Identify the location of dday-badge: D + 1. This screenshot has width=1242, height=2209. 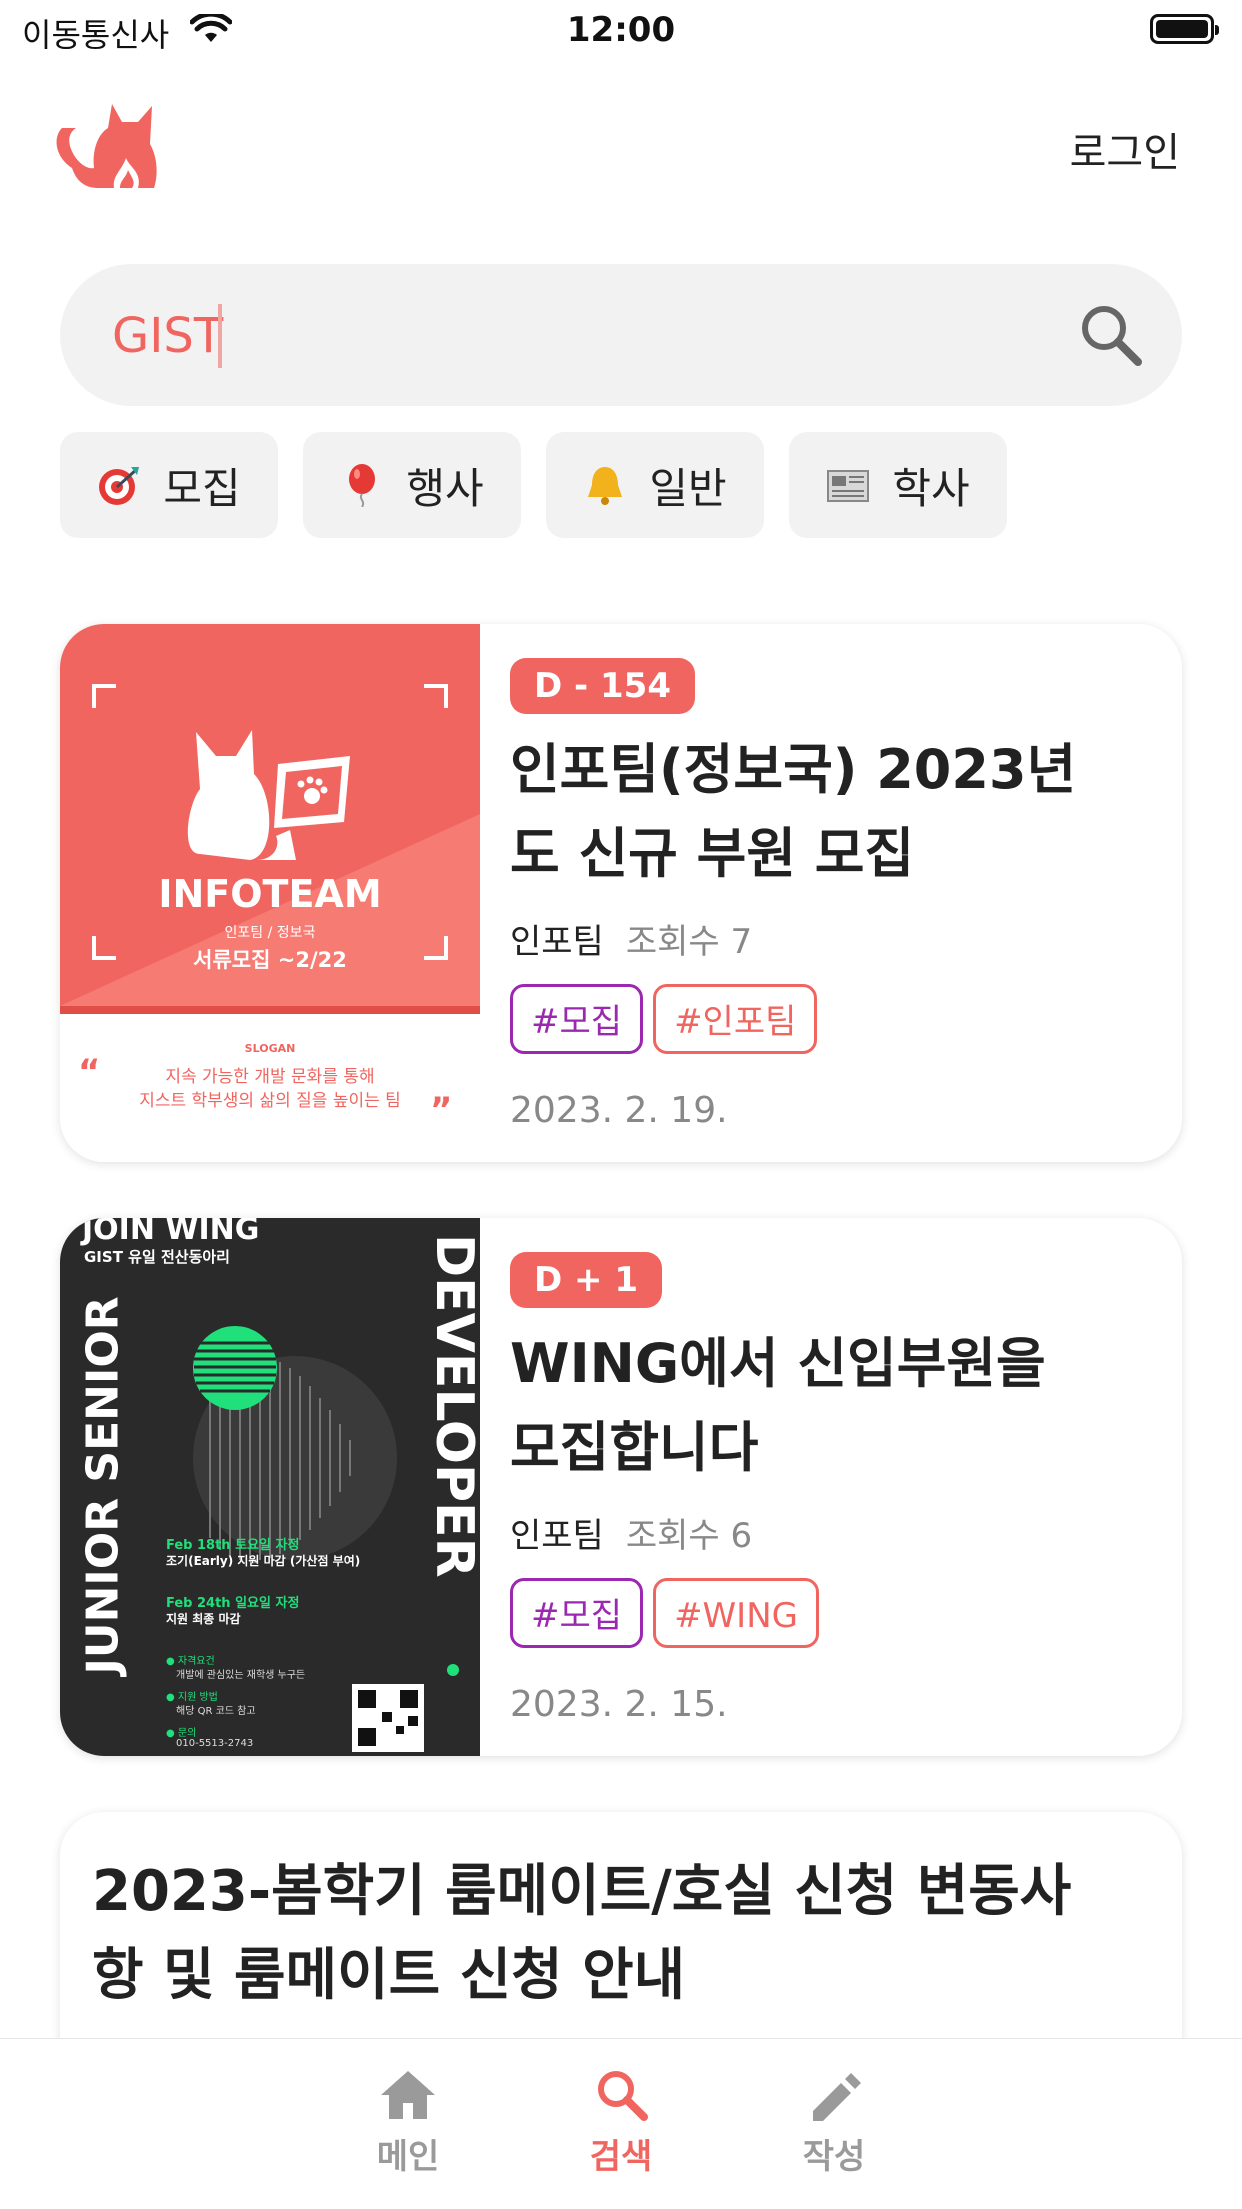
(586, 1280).